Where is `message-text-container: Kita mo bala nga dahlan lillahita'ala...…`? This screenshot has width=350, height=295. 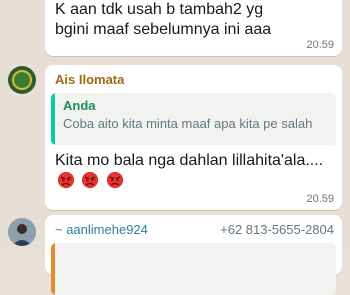
message-text-container: Kita mo bala nga dahlan lillahita'ala...… is located at coordinates (195, 171).